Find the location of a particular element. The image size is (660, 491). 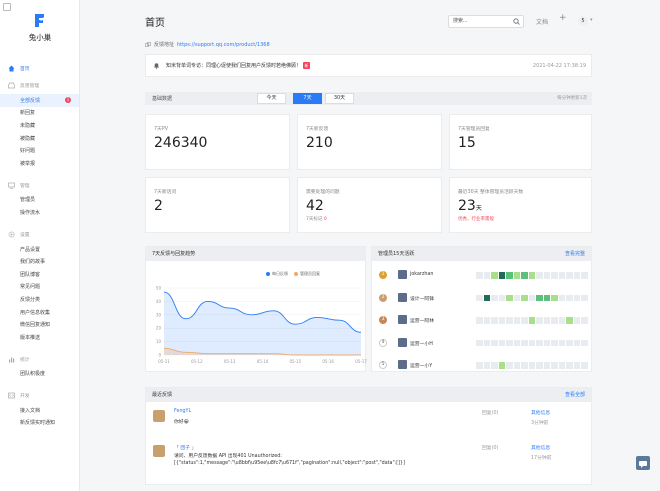

stat-value: 23天 is located at coordinates (470, 206).